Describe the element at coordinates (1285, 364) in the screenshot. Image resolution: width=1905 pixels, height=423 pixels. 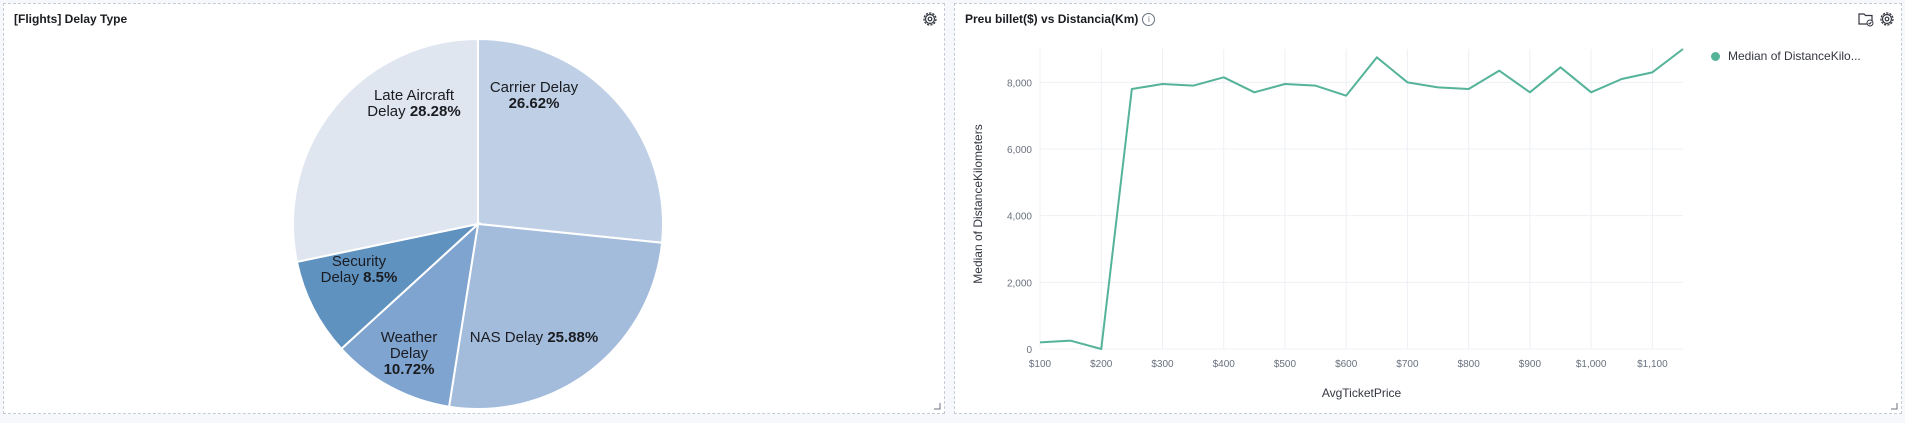
I see `x-tick-label: $500` at that location.